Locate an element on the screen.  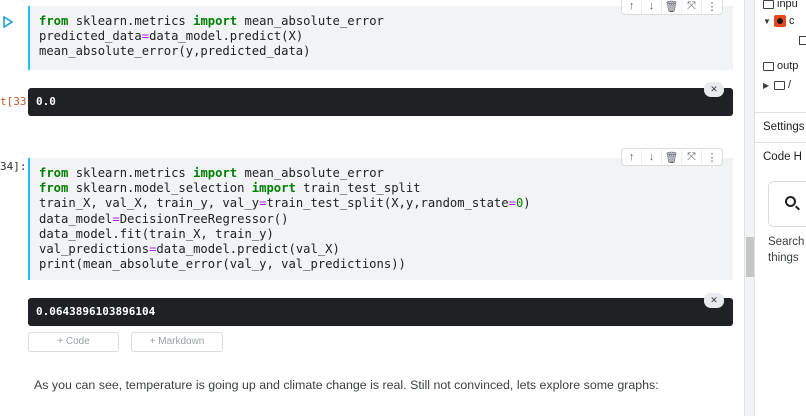
code-line: predicted_data=data_model.predict(X) is located at coordinates (386, 36).